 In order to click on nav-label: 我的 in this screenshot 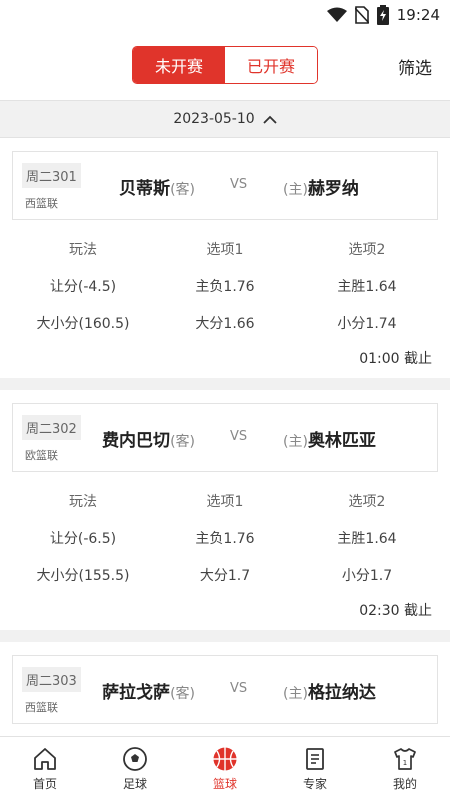, I will do `click(404, 783)`.